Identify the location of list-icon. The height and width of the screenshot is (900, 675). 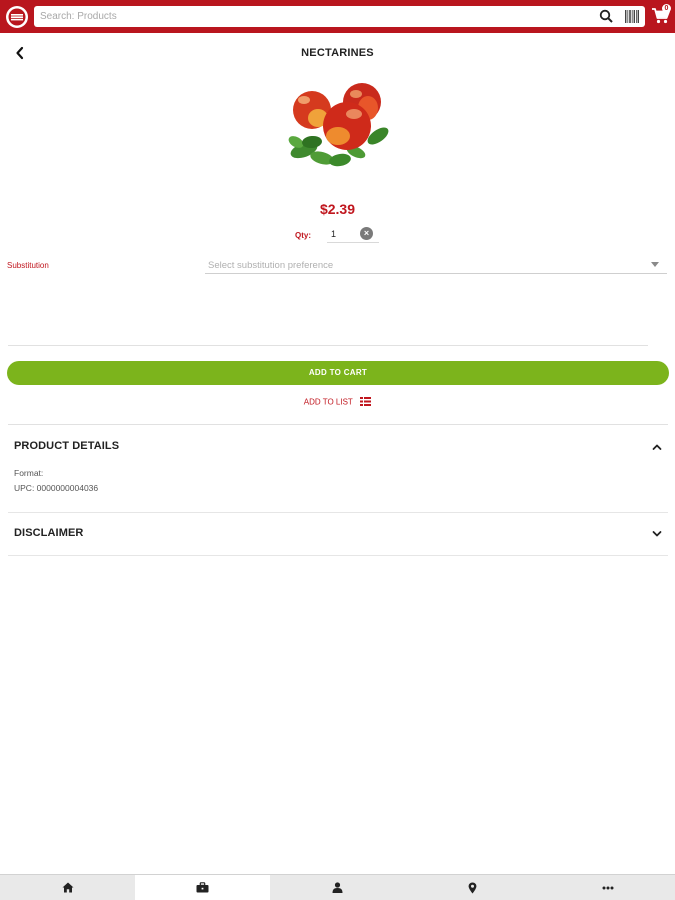
(366, 402).